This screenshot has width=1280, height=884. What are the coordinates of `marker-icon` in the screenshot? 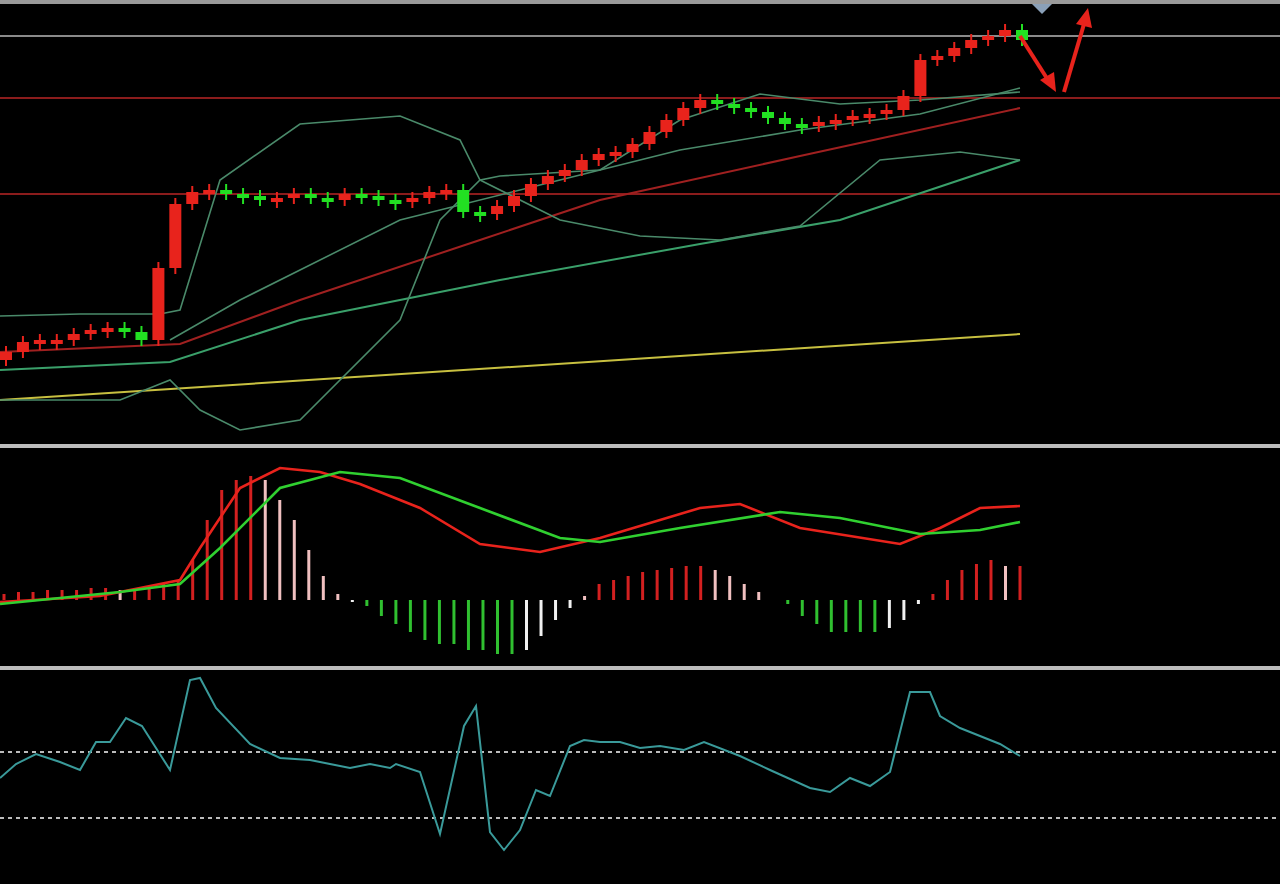 It's located at (1042, 9).